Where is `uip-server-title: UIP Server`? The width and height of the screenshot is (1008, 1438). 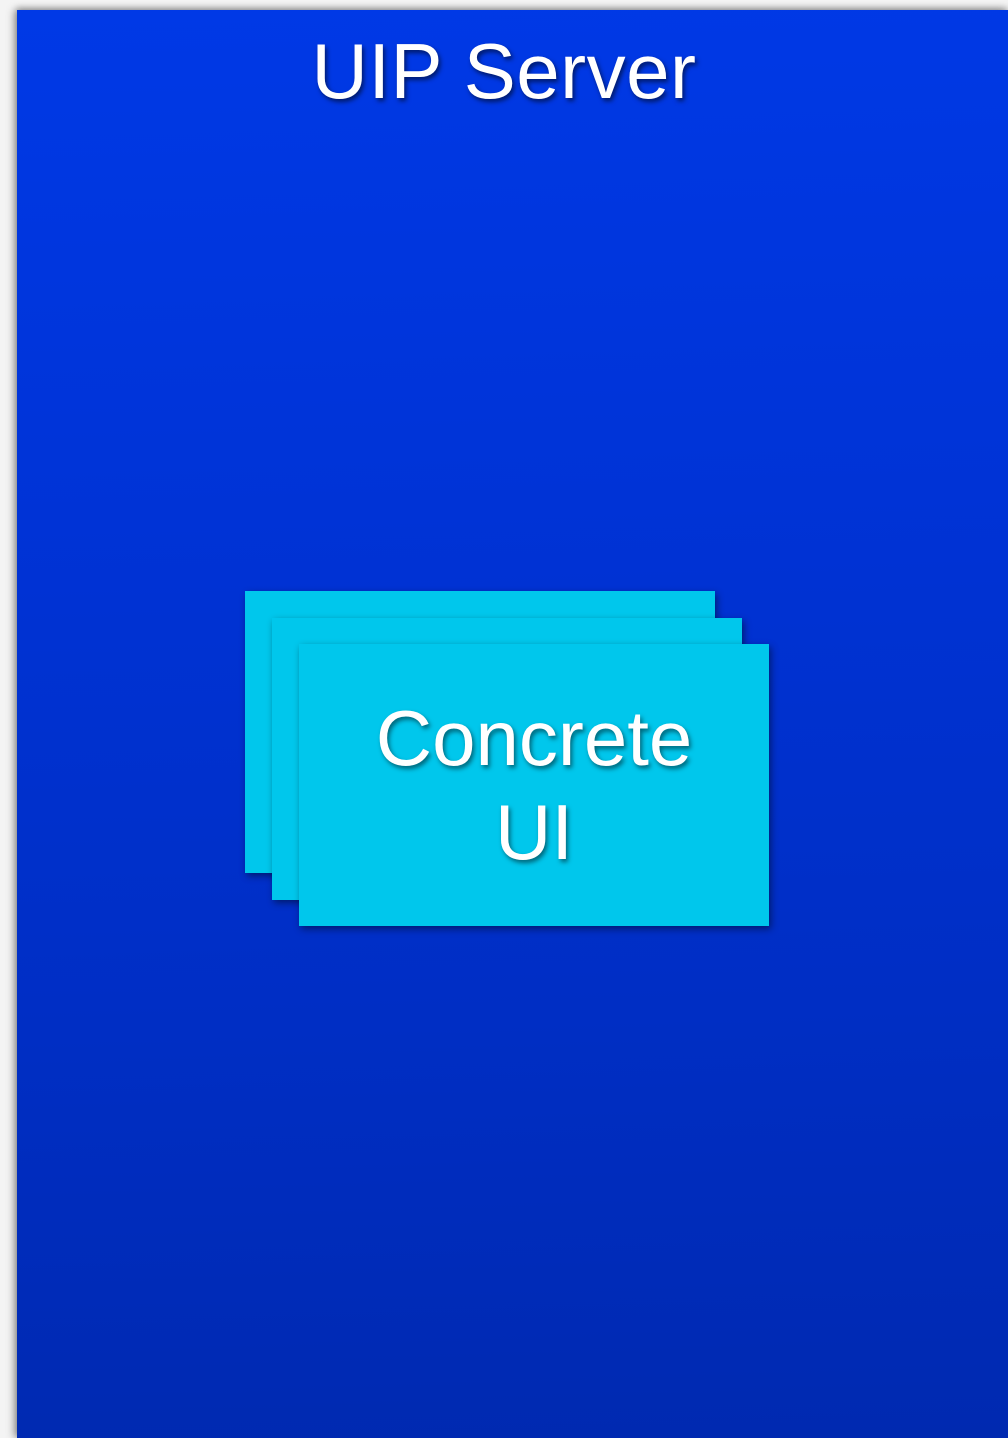
uip-server-title: UIP Server is located at coordinates (504, 71).